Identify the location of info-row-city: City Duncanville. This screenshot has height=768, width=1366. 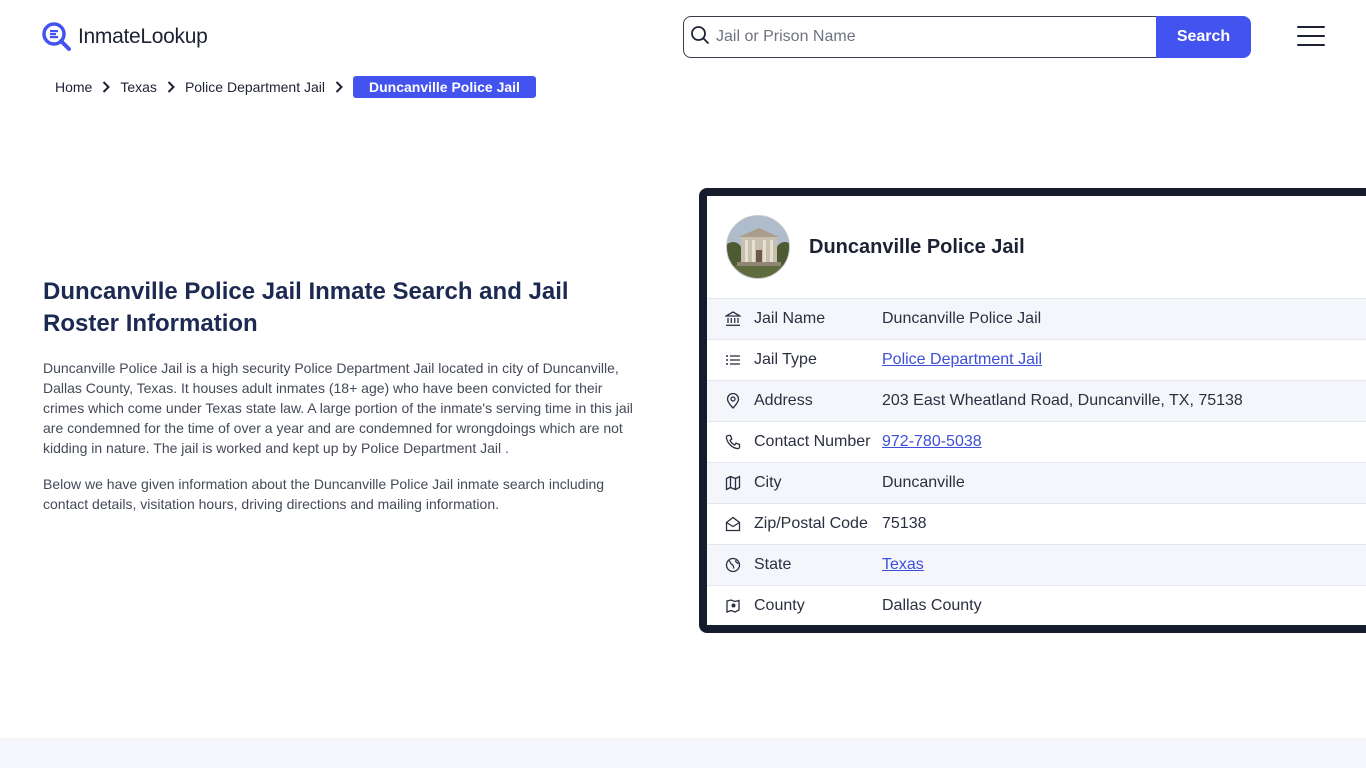
(1036, 482).